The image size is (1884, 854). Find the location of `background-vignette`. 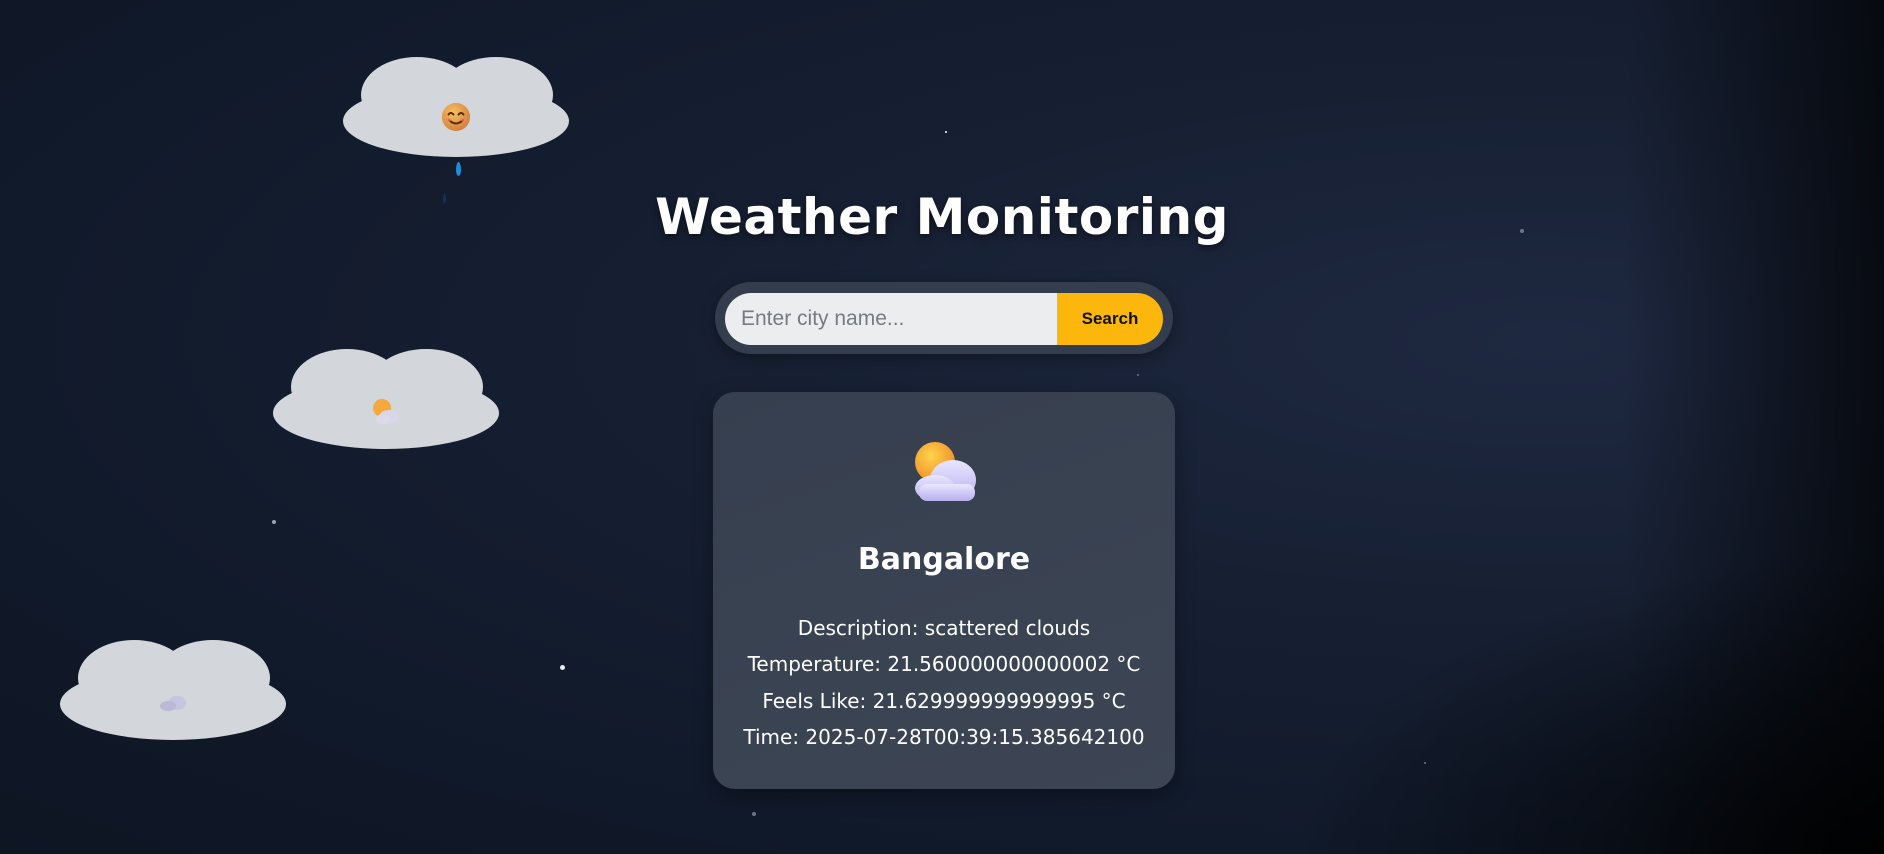

background-vignette is located at coordinates (1754, 427).